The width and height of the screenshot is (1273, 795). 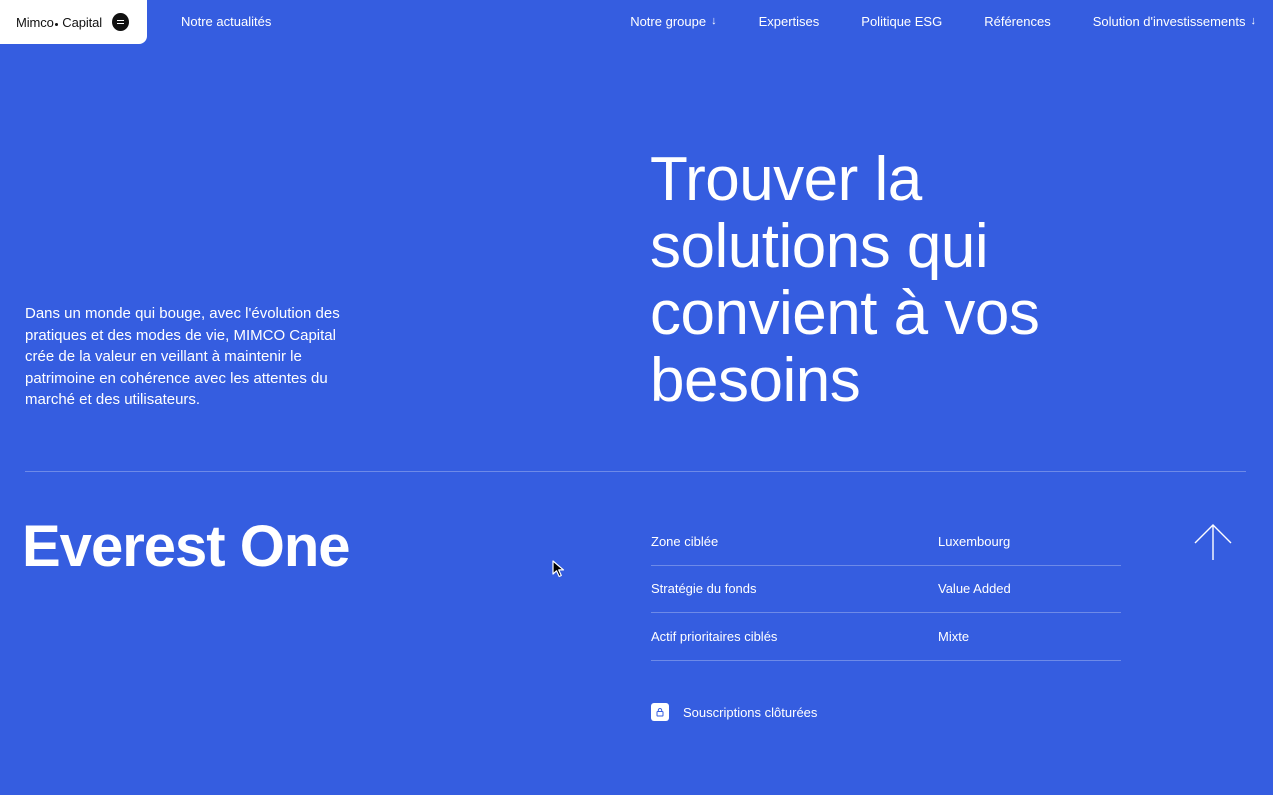 What do you see at coordinates (59, 22) in the screenshot?
I see `logo: Mimco Capital` at bounding box center [59, 22].